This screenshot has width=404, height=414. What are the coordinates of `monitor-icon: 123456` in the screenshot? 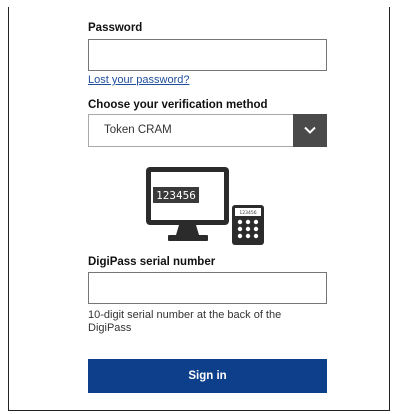 It's located at (187, 204).